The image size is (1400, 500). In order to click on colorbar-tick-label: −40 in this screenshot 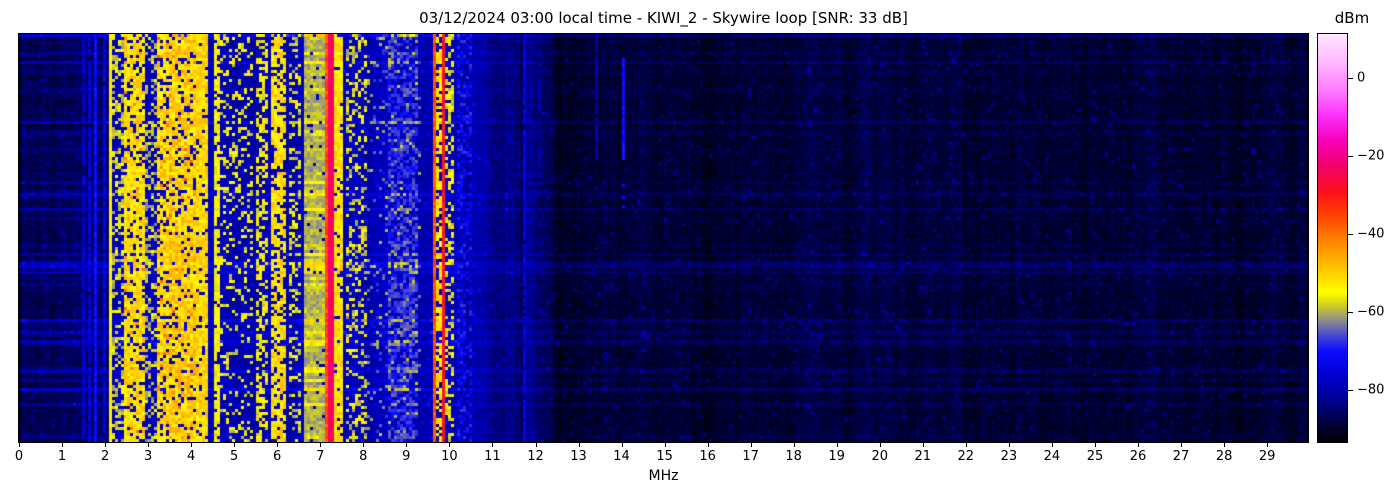, I will do `click(1371, 234)`.